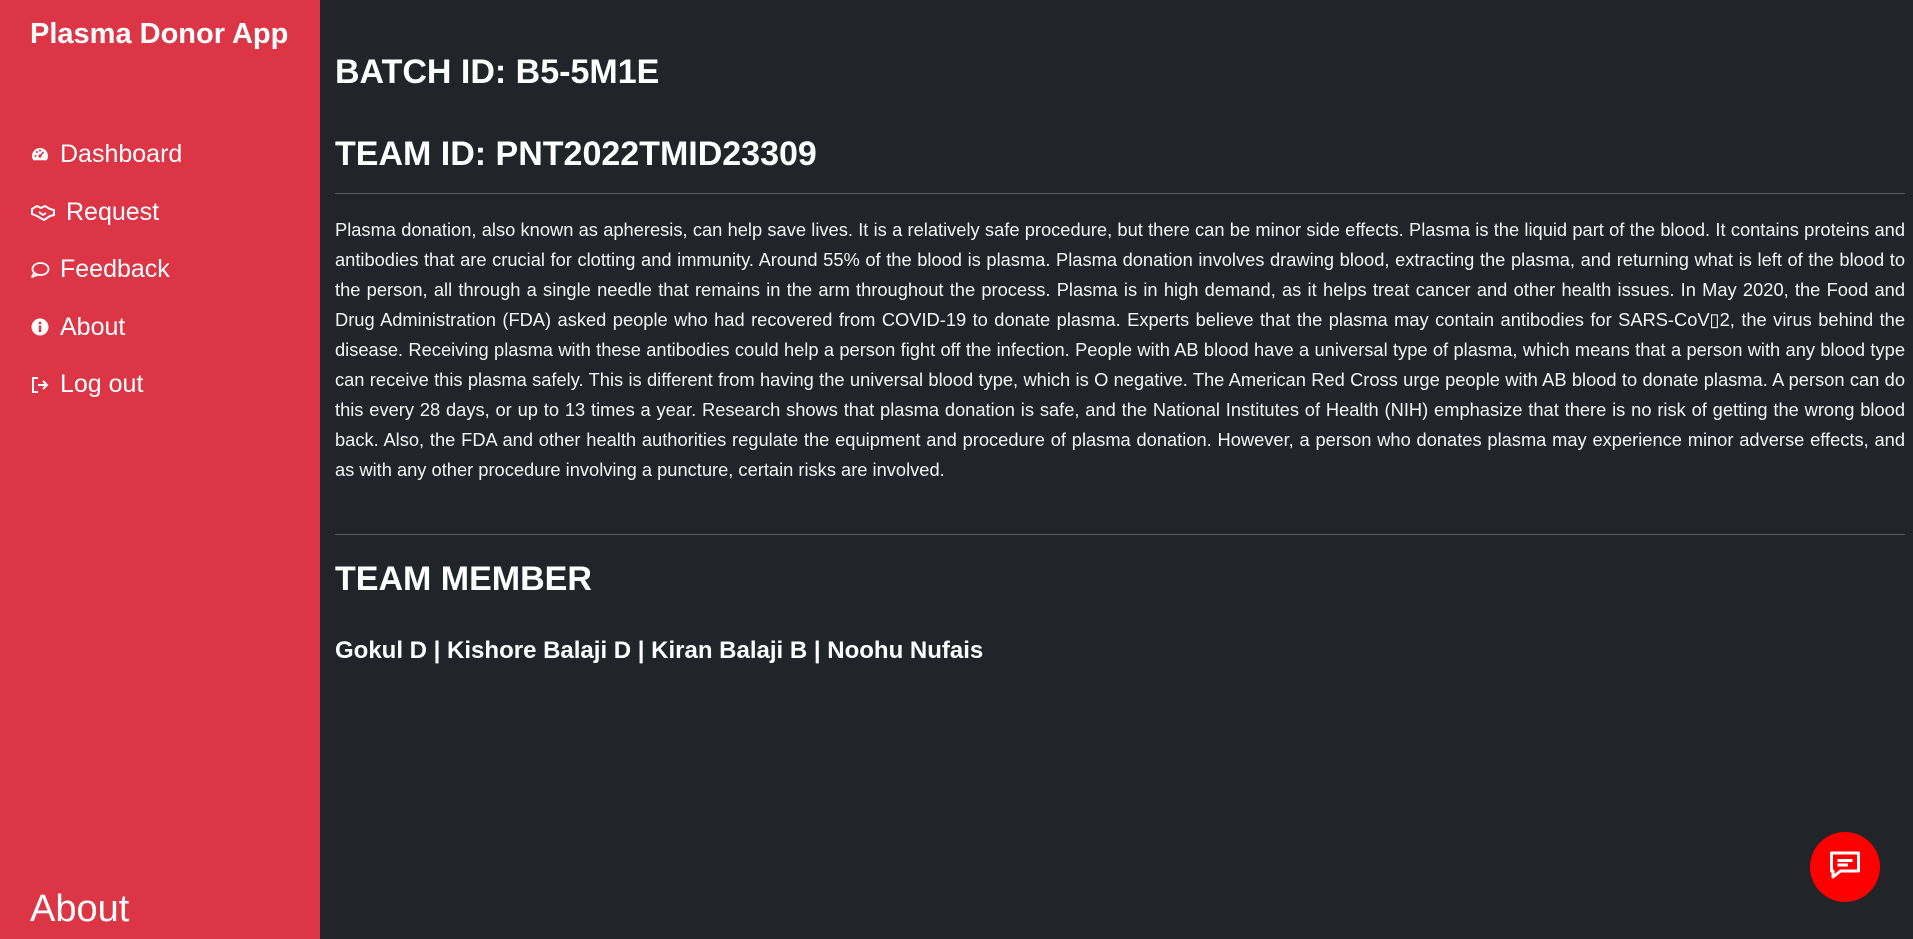 The width and height of the screenshot is (1913, 939). I want to click on handshake-icon, so click(46, 212).